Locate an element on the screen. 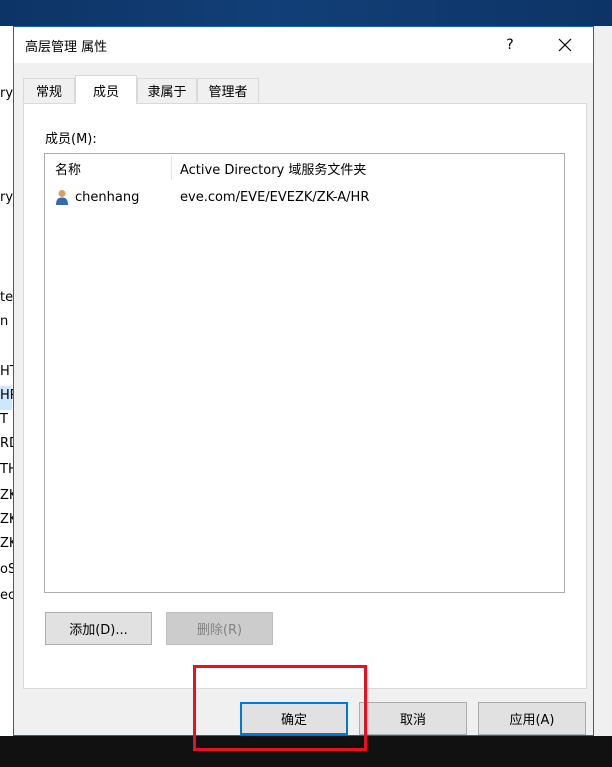  background-text: te is located at coordinates (7, 297).